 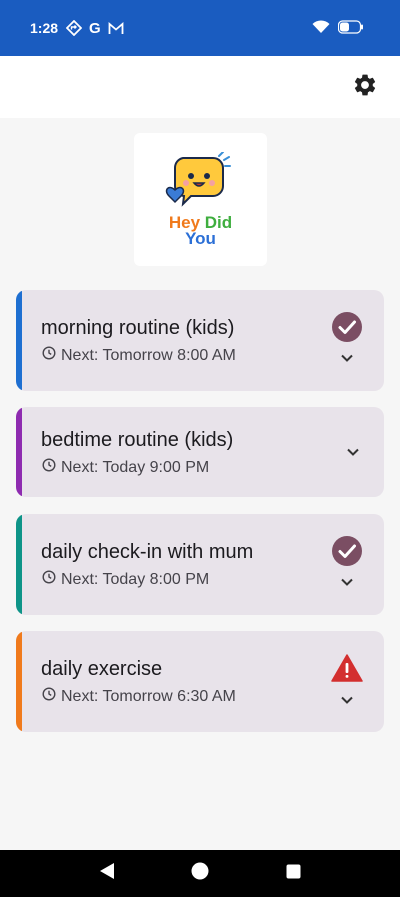 What do you see at coordinates (200, 87) in the screenshot?
I see `app-bar` at bounding box center [200, 87].